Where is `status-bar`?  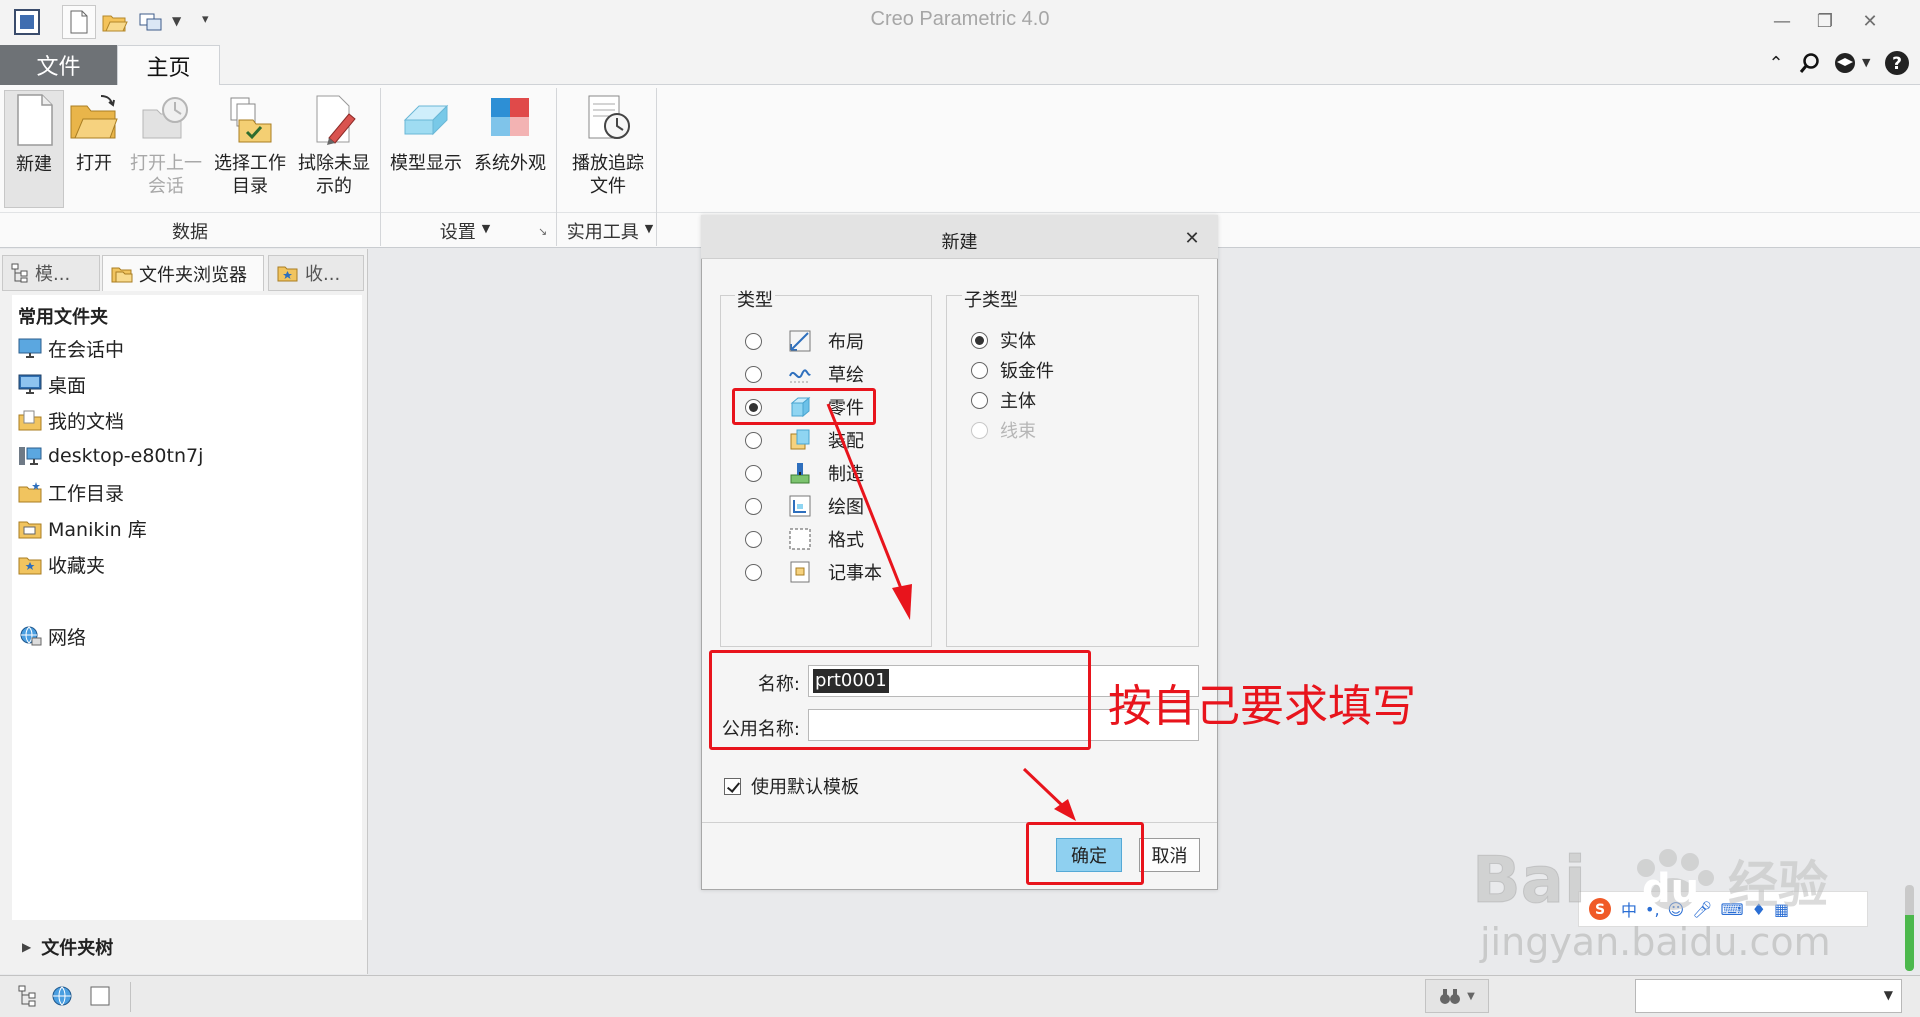
status-bar is located at coordinates (960, 996).